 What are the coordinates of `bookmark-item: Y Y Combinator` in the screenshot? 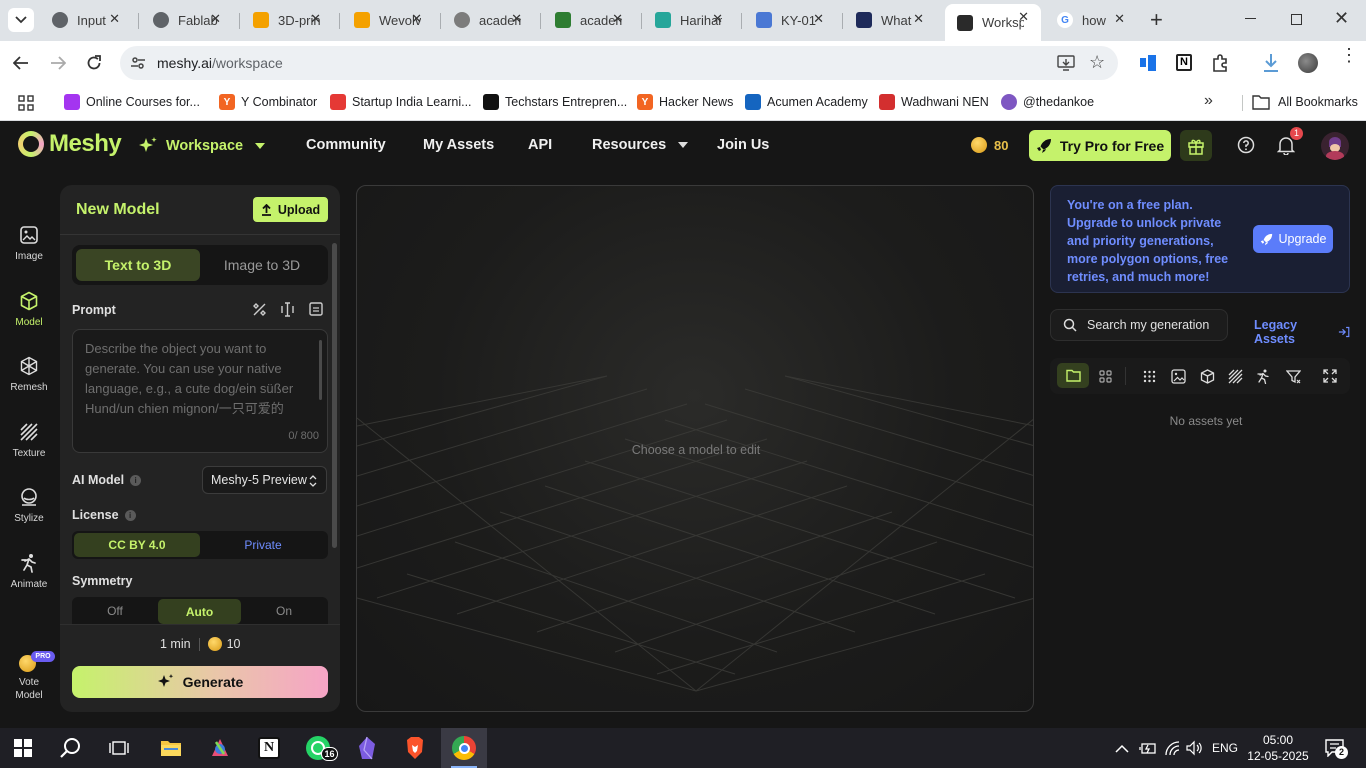 It's located at (268, 102).